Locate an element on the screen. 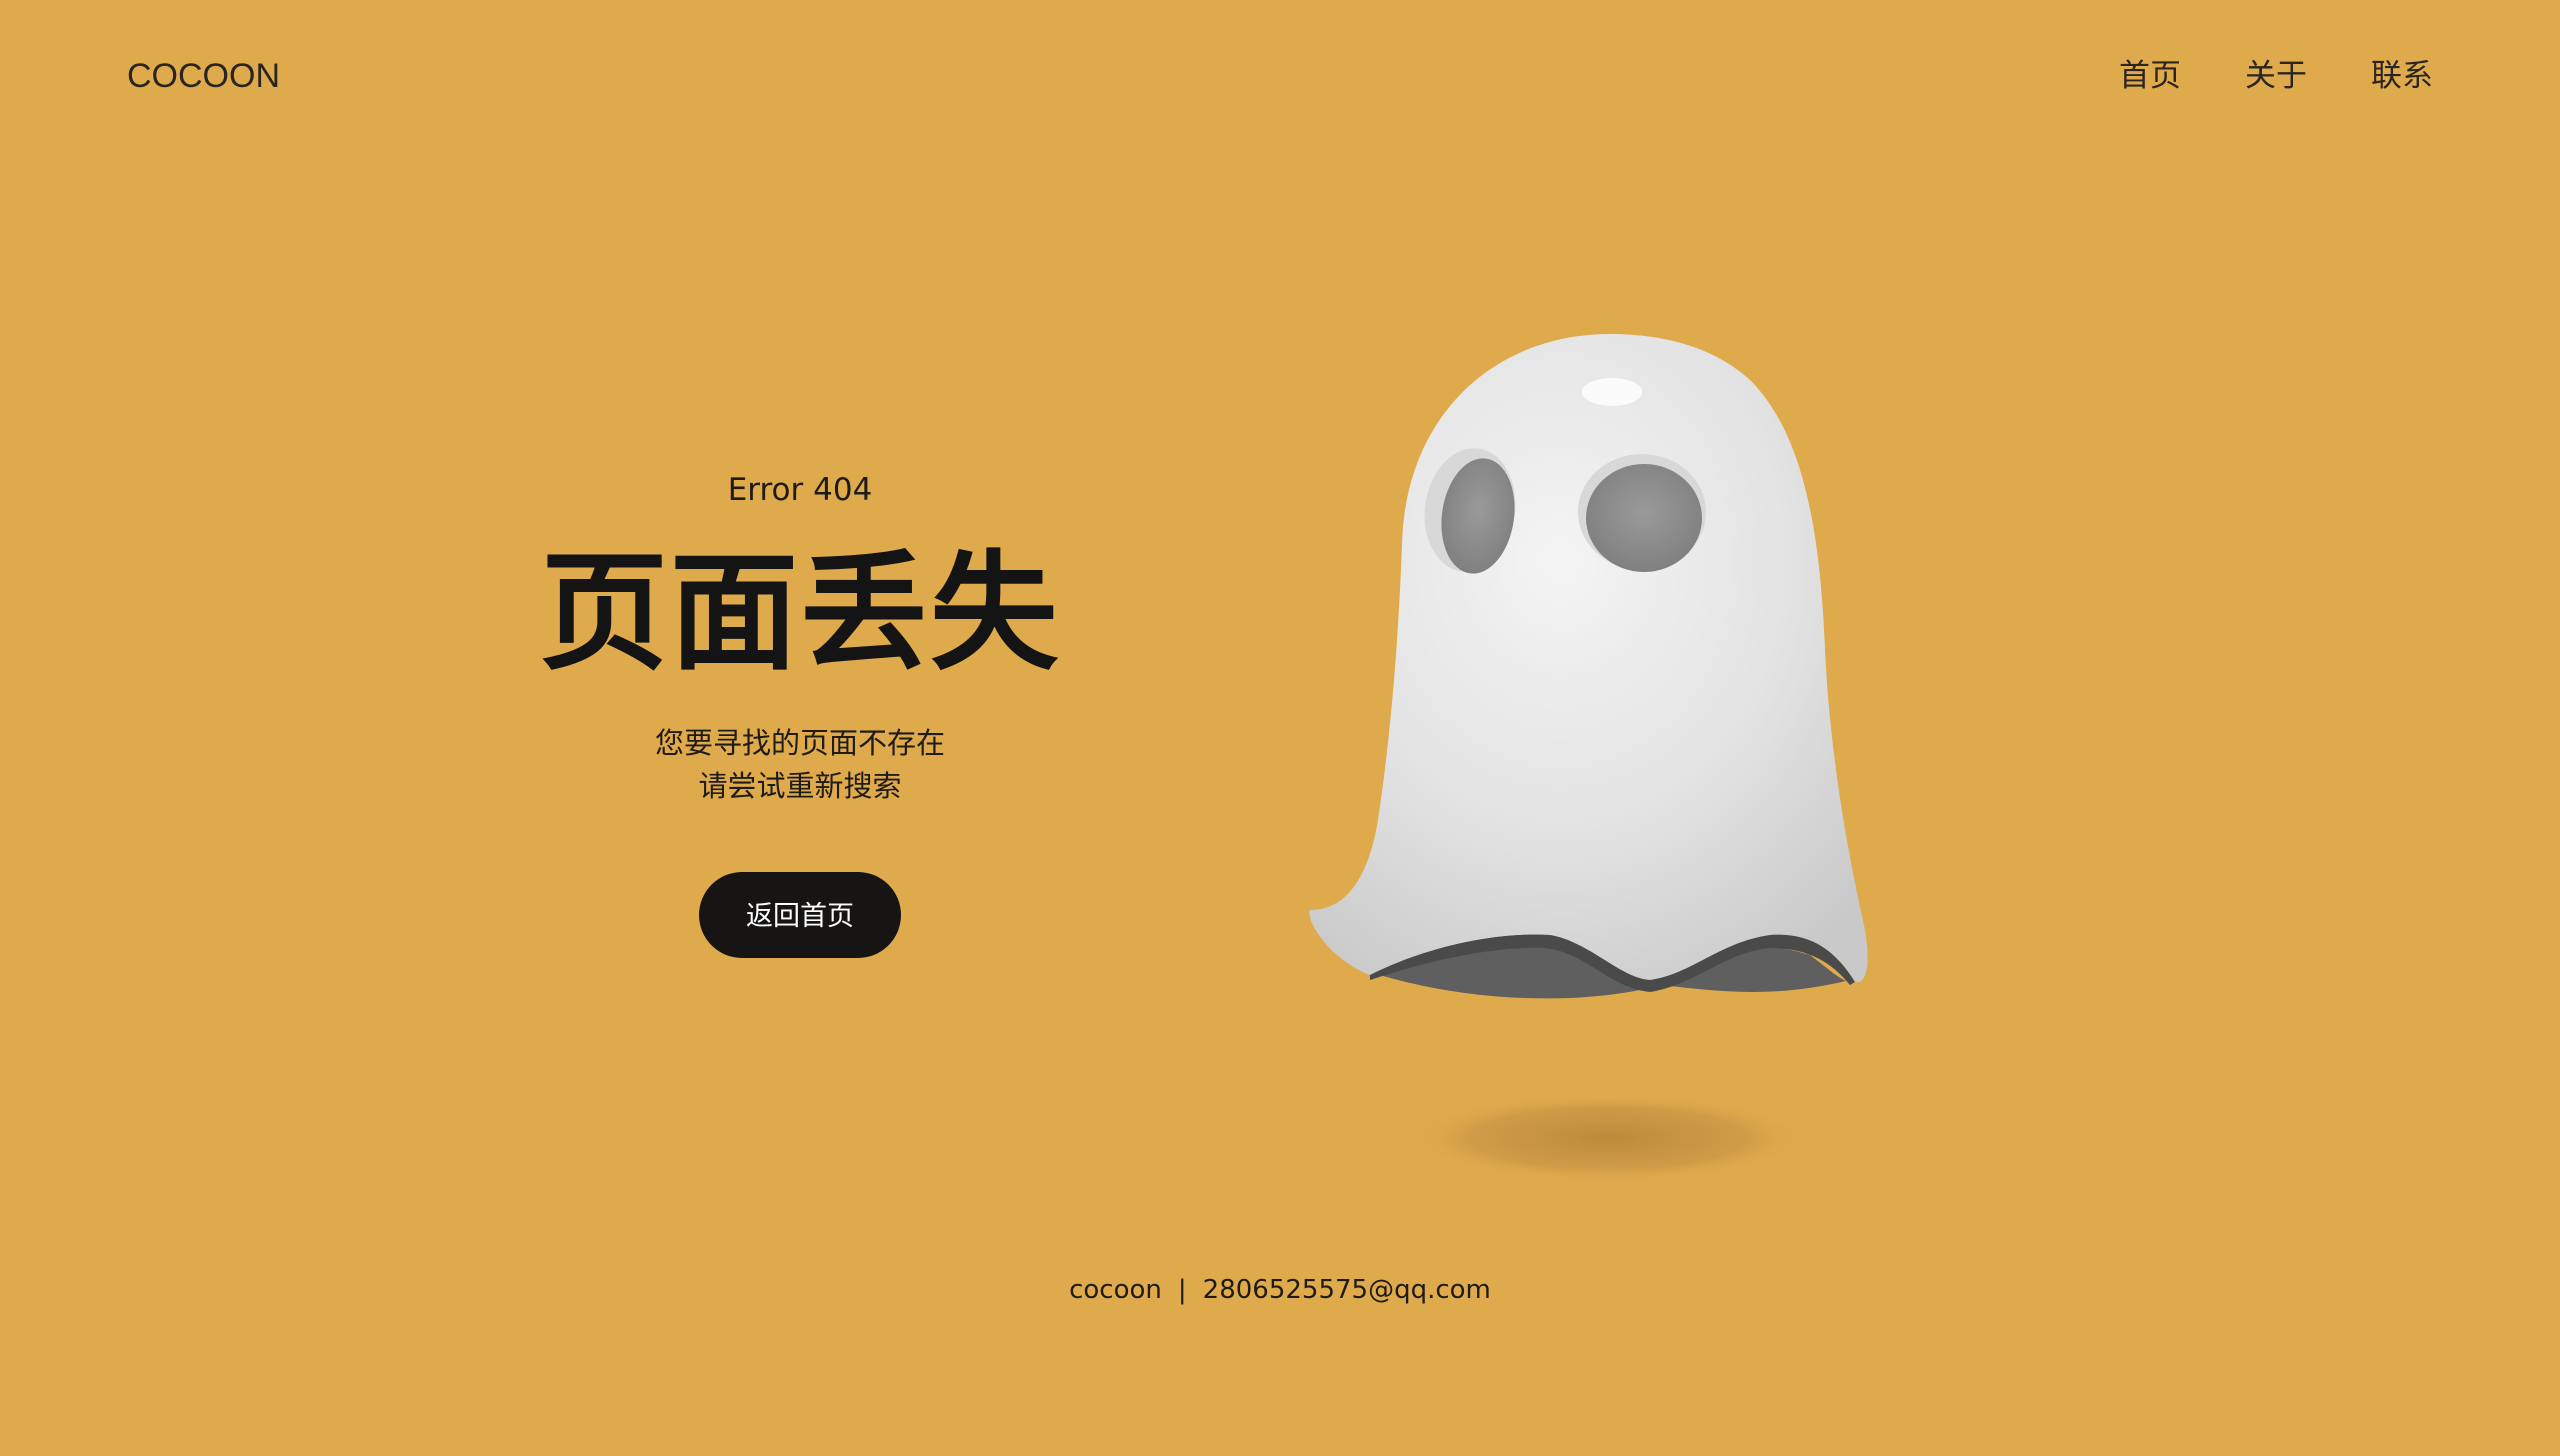 This screenshot has width=2560, height=1456. nav-item-contact: 联系 is located at coordinates (2402, 76).